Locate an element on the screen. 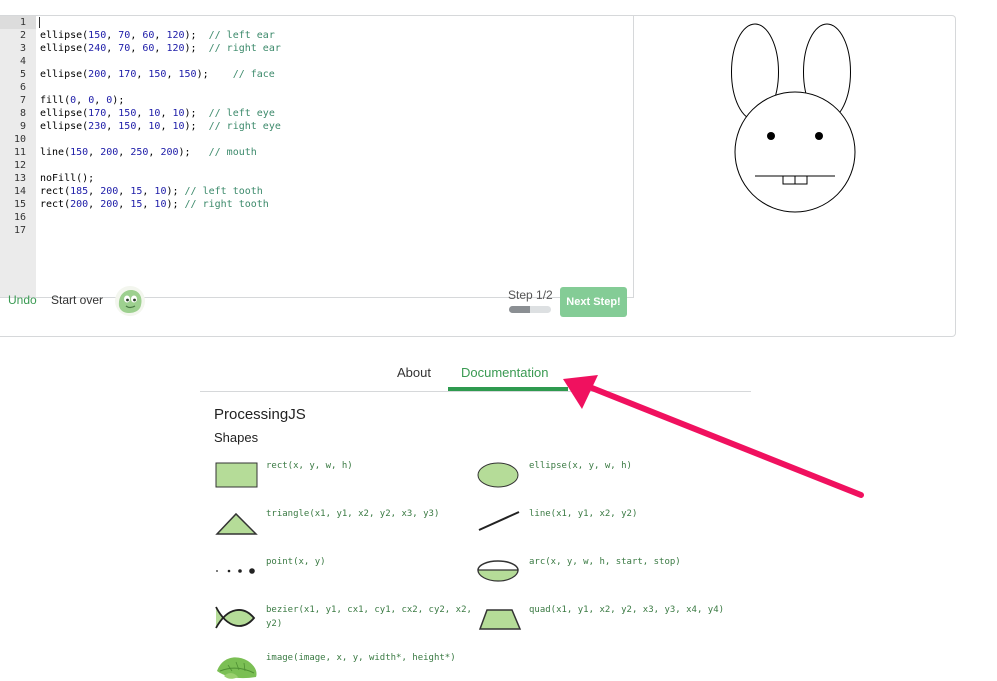  line-number: 17 is located at coordinates (19, 230).